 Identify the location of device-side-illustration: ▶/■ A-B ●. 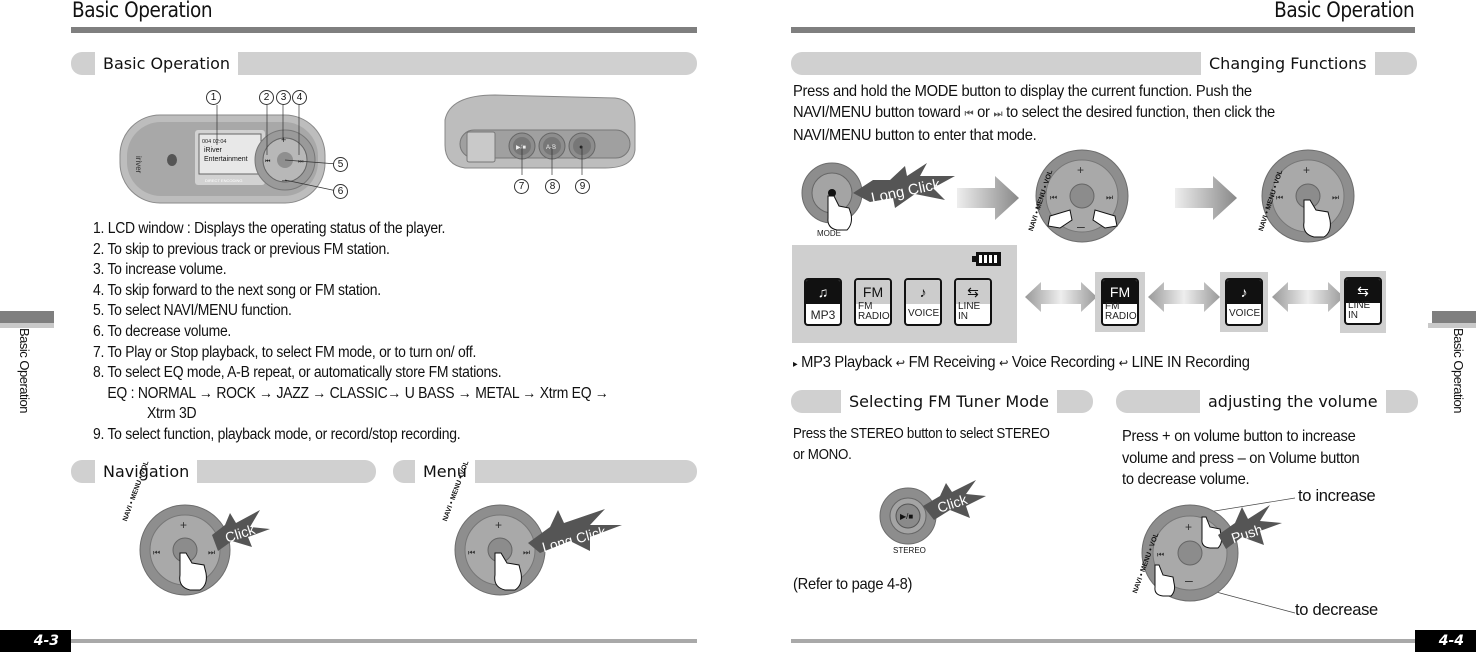
(540, 134).